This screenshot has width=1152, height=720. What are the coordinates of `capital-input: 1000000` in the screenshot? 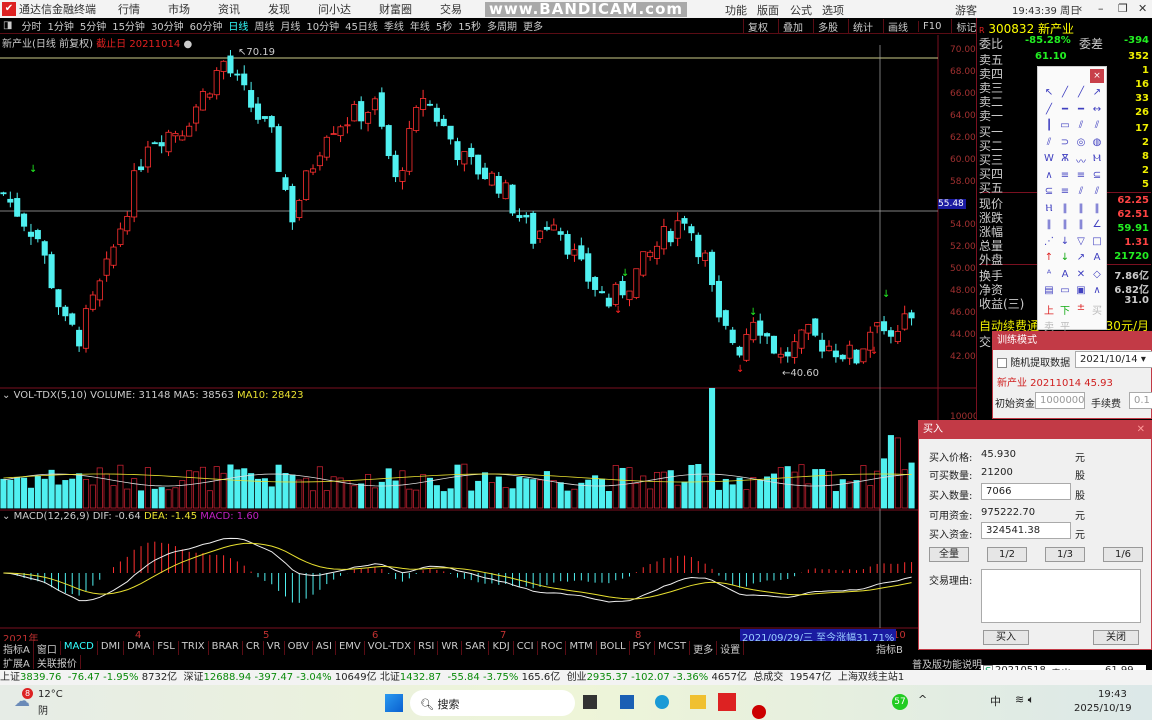 It's located at (1060, 400).